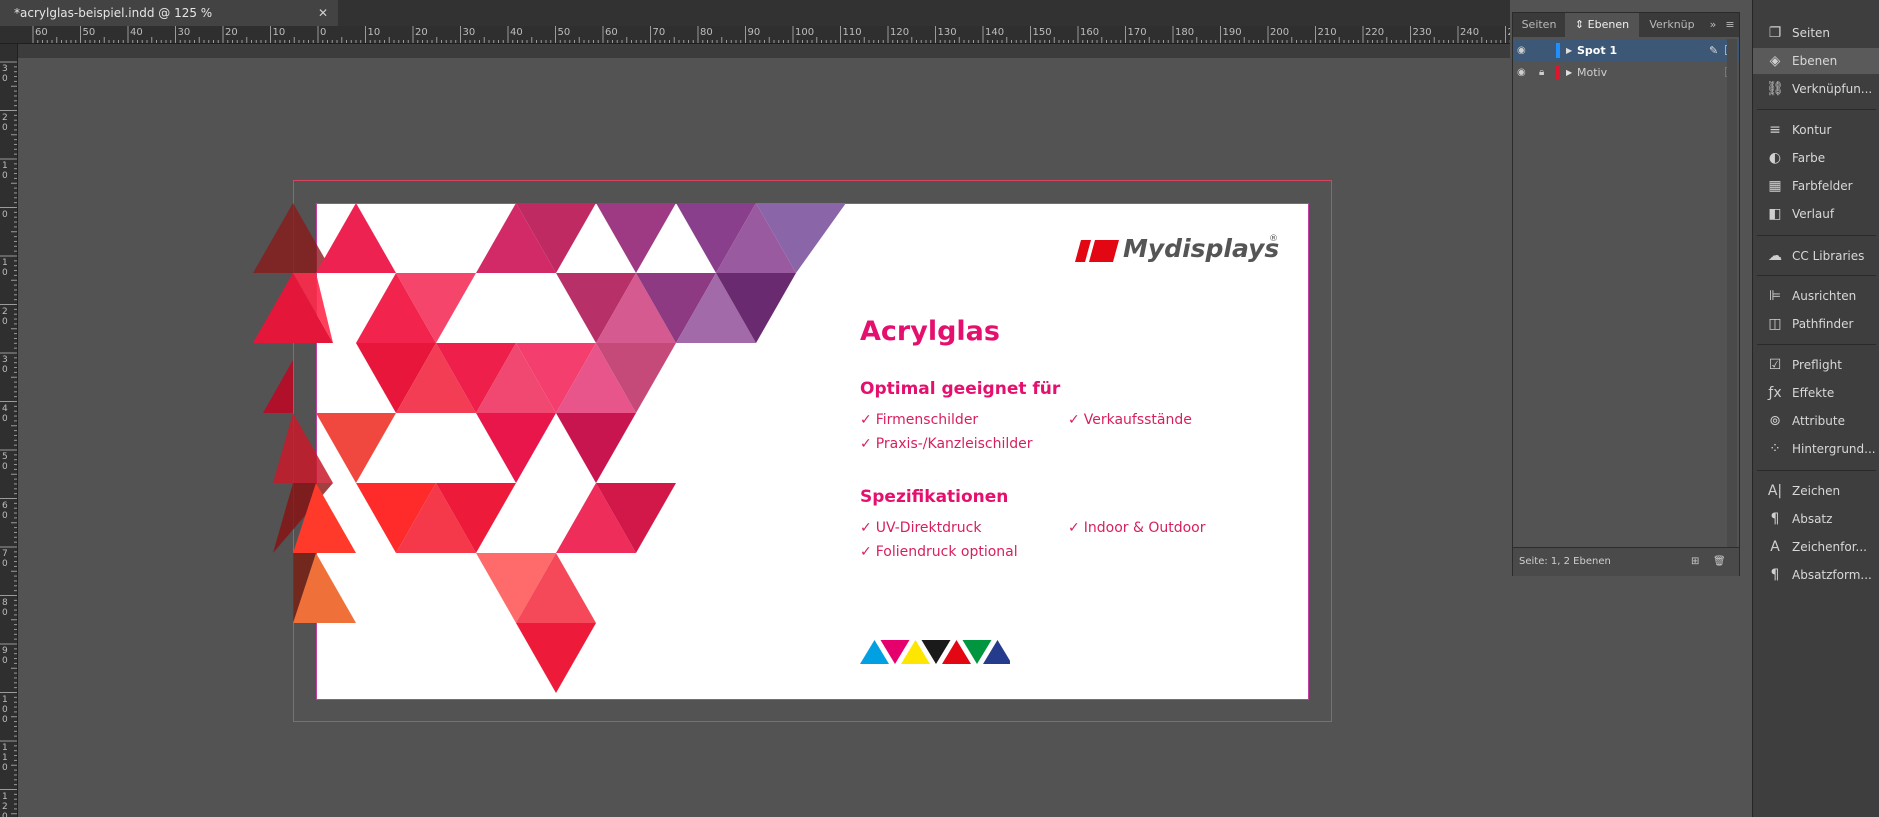 Image resolution: width=1879 pixels, height=817 pixels. I want to click on dock-item-pathfinder: ◫ Pathfinder, so click(1816, 324).